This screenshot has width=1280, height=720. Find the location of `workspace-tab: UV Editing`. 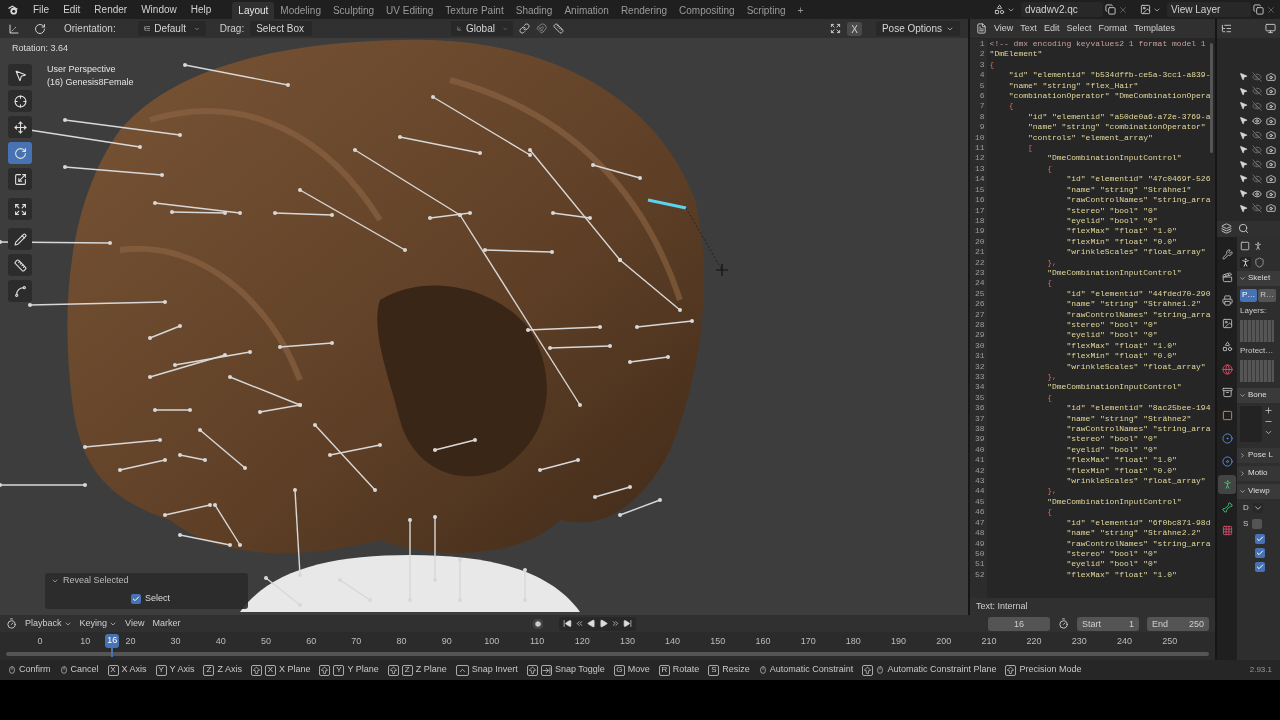

workspace-tab: UV Editing is located at coordinates (410, 10).